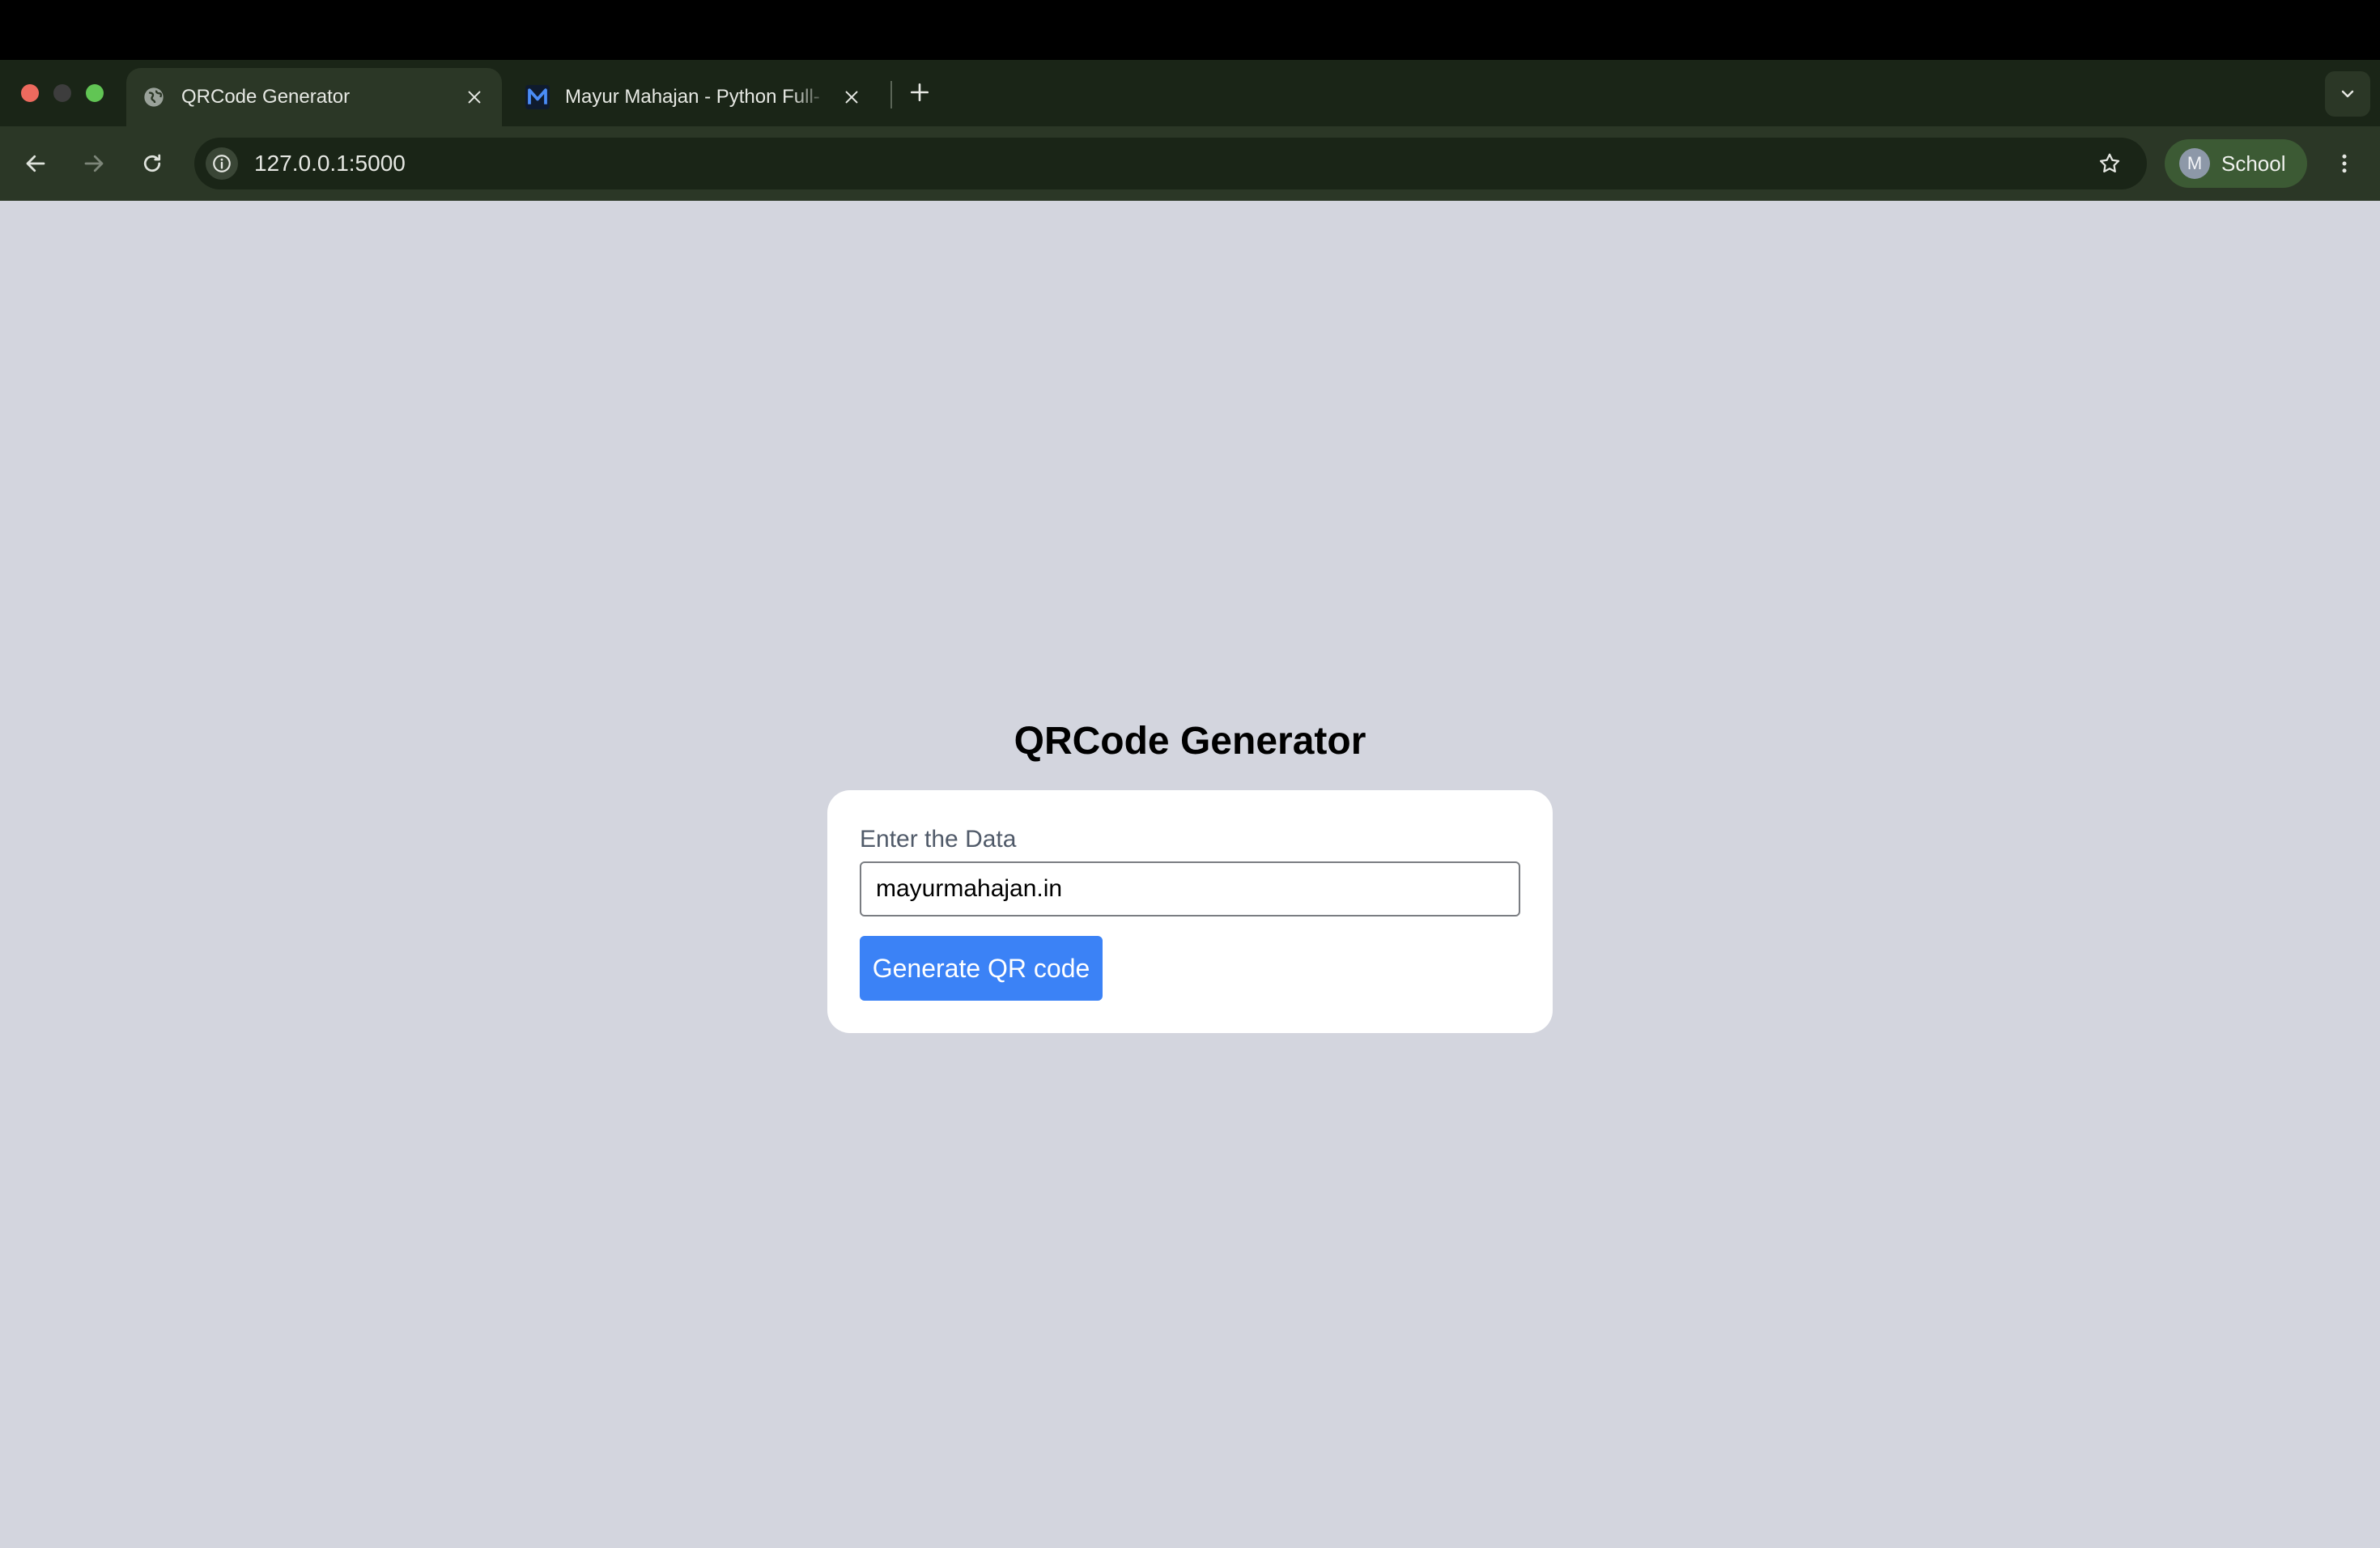 Image resolution: width=2380 pixels, height=1548 pixels. I want to click on plus-icon, so click(920, 92).